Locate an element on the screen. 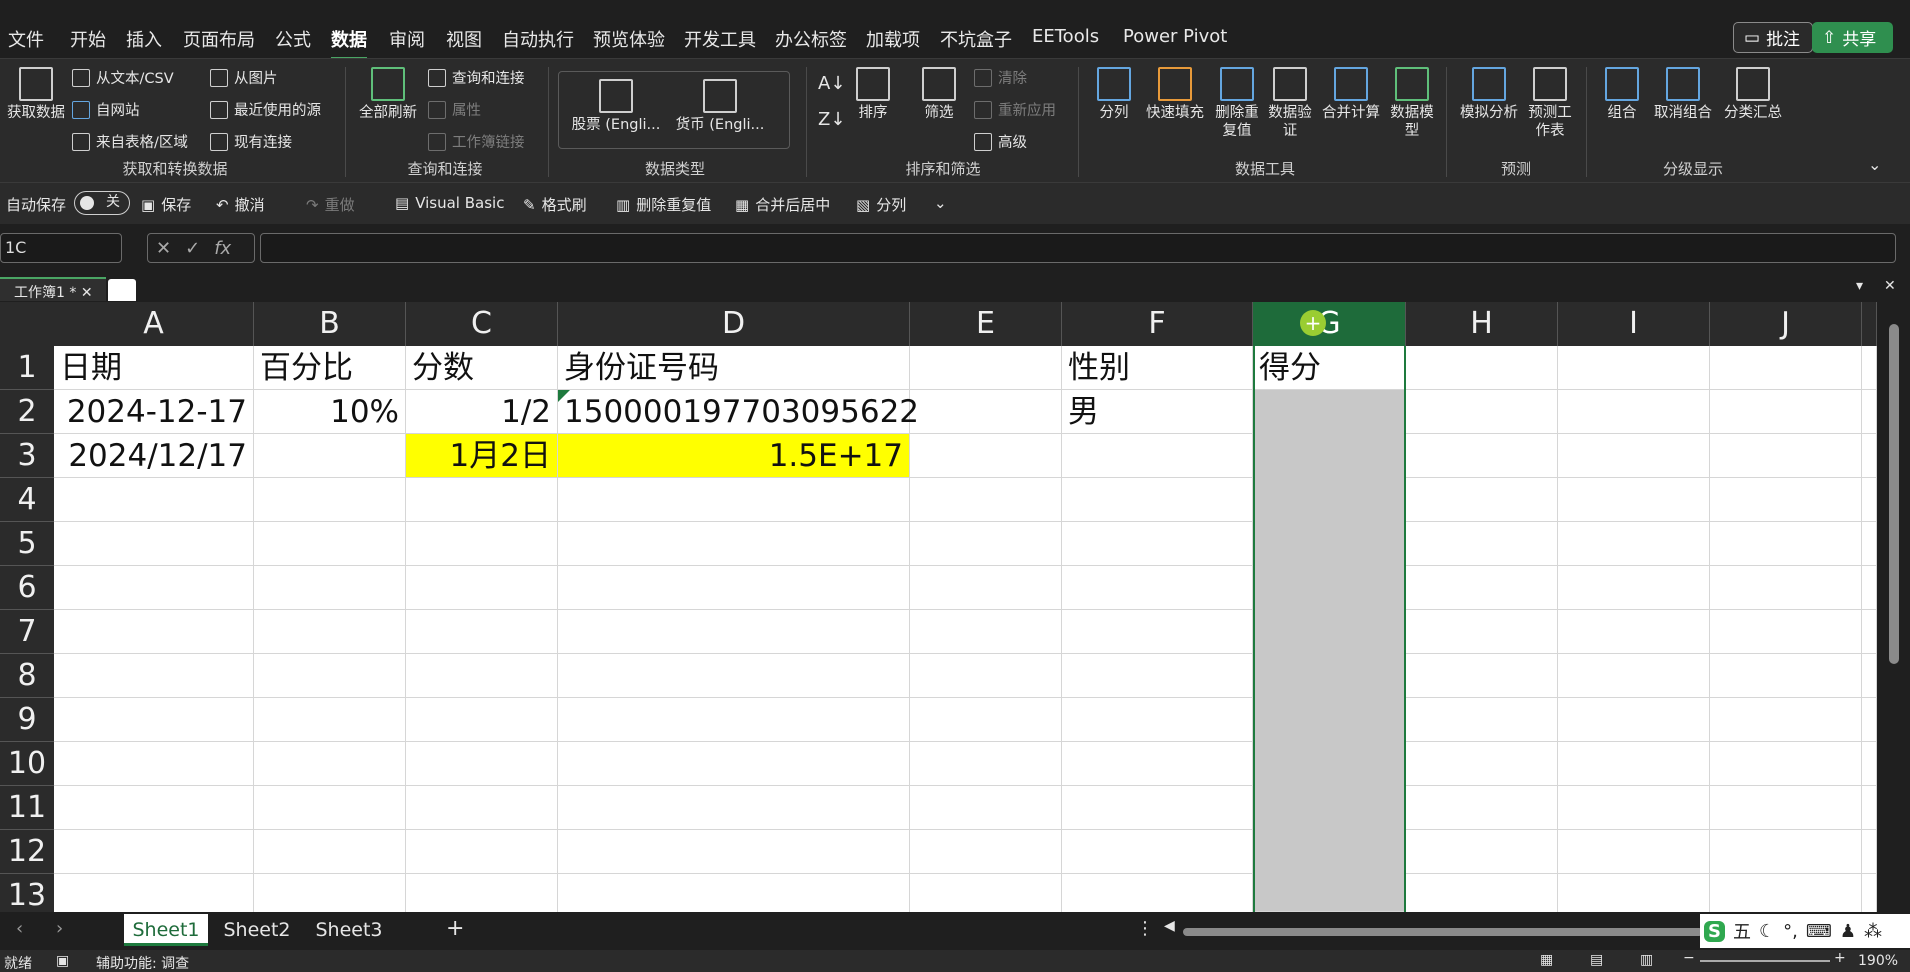 The width and height of the screenshot is (1910, 972). punctuation-icon: °, is located at coordinates (1790, 931).